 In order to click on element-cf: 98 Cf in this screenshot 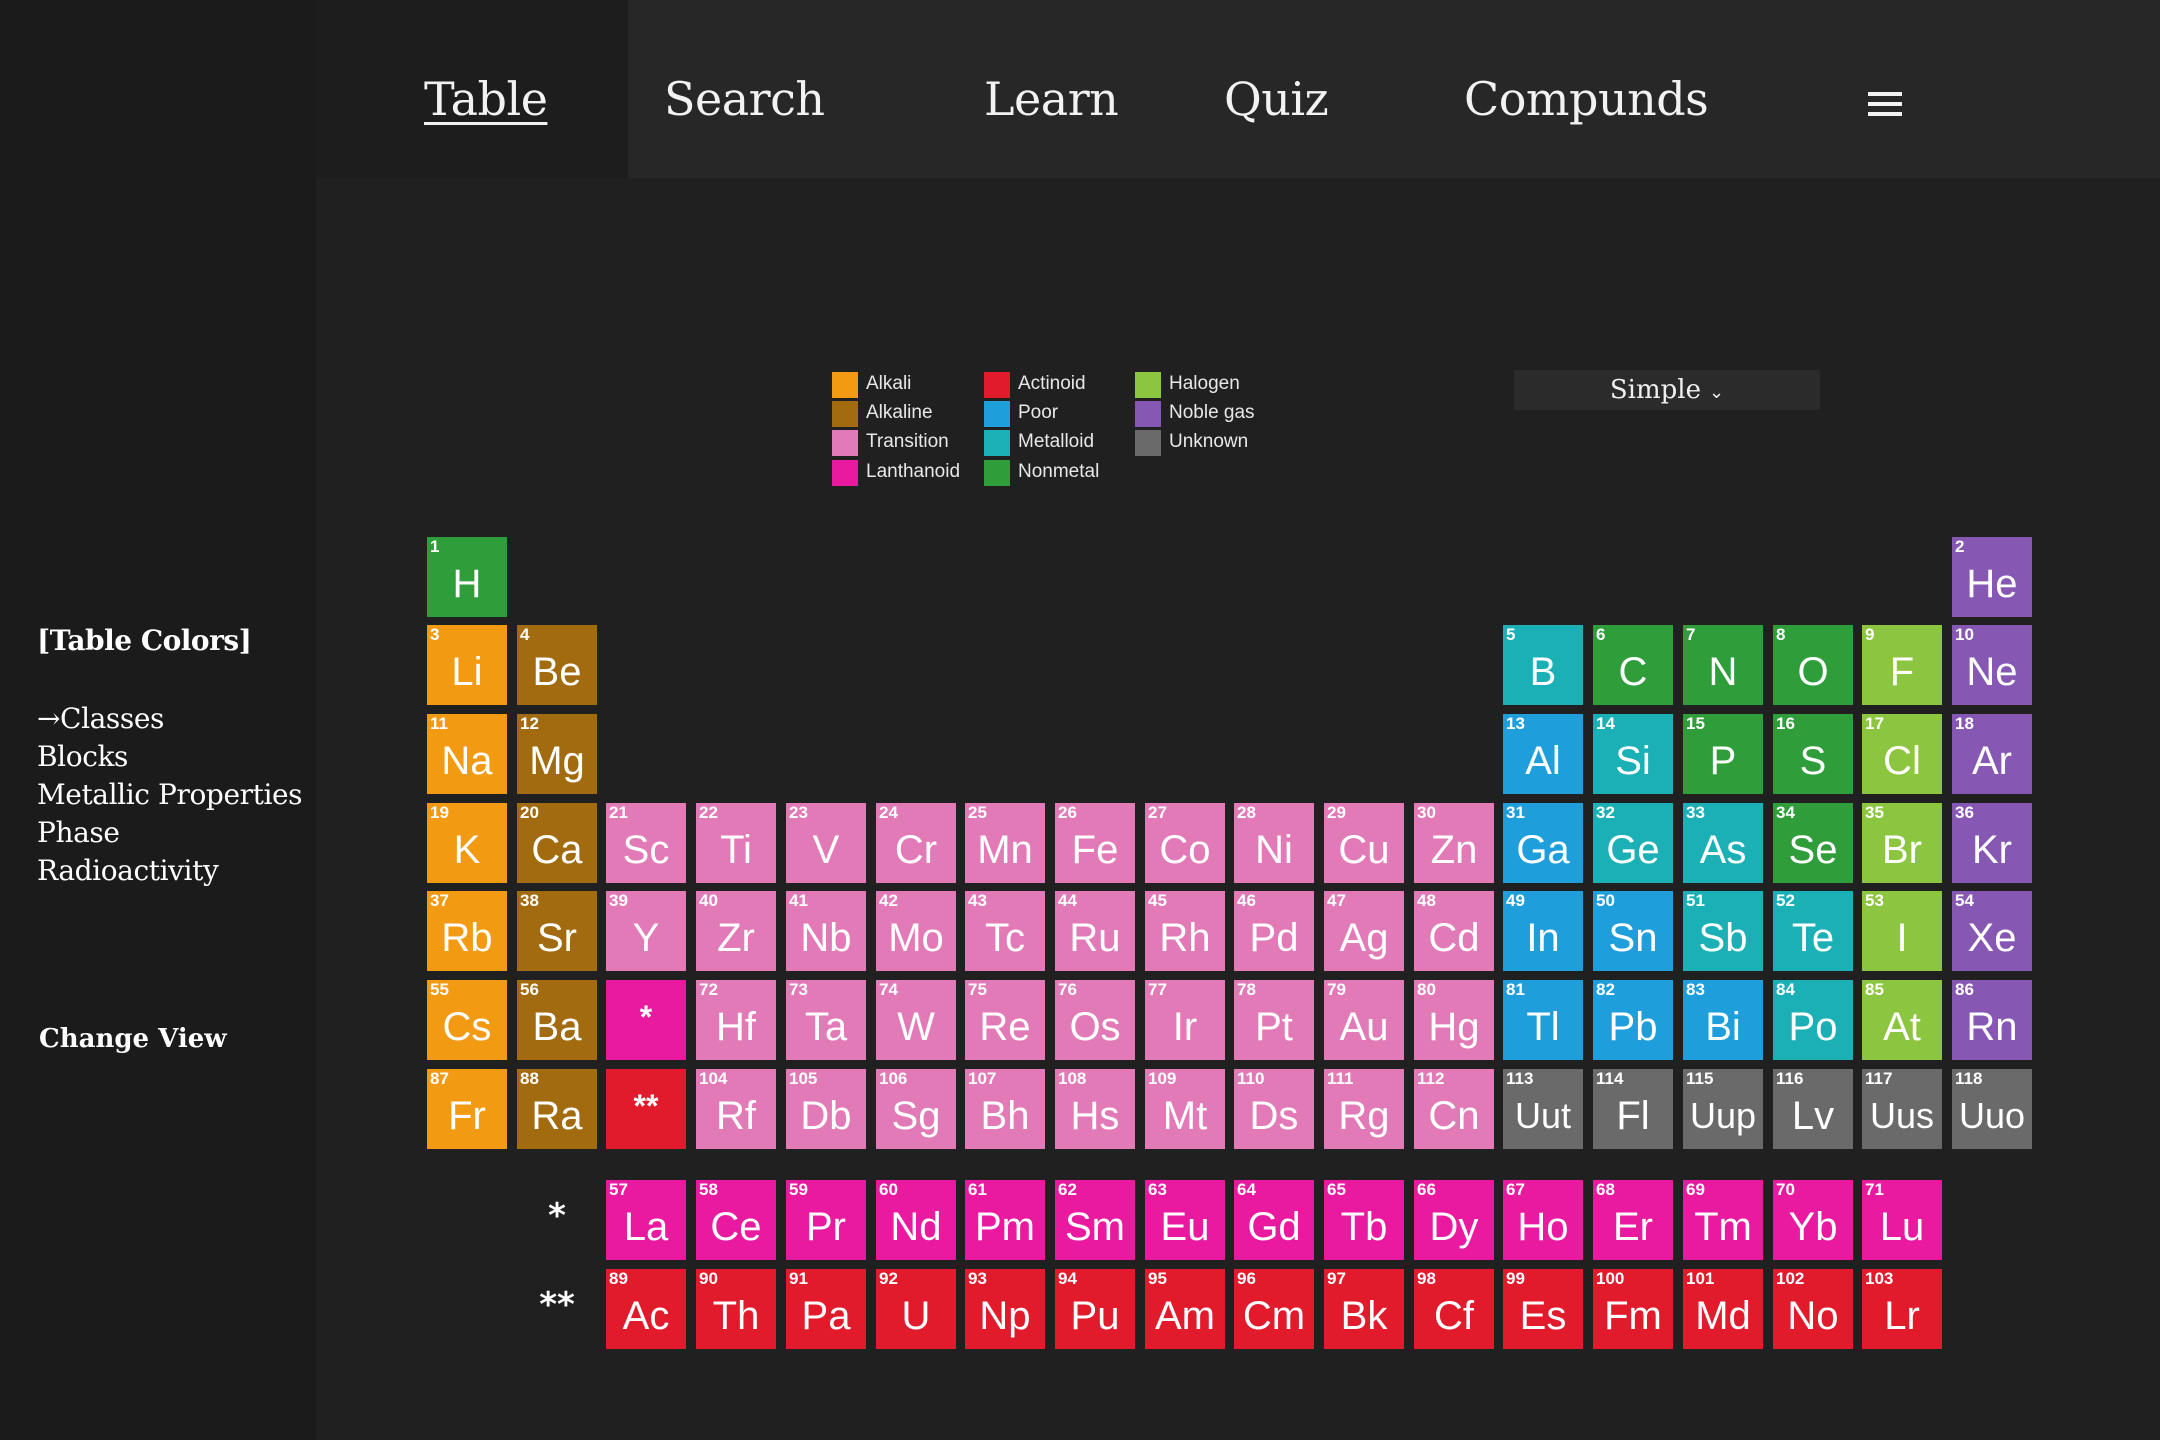, I will do `click(1454, 1309)`.